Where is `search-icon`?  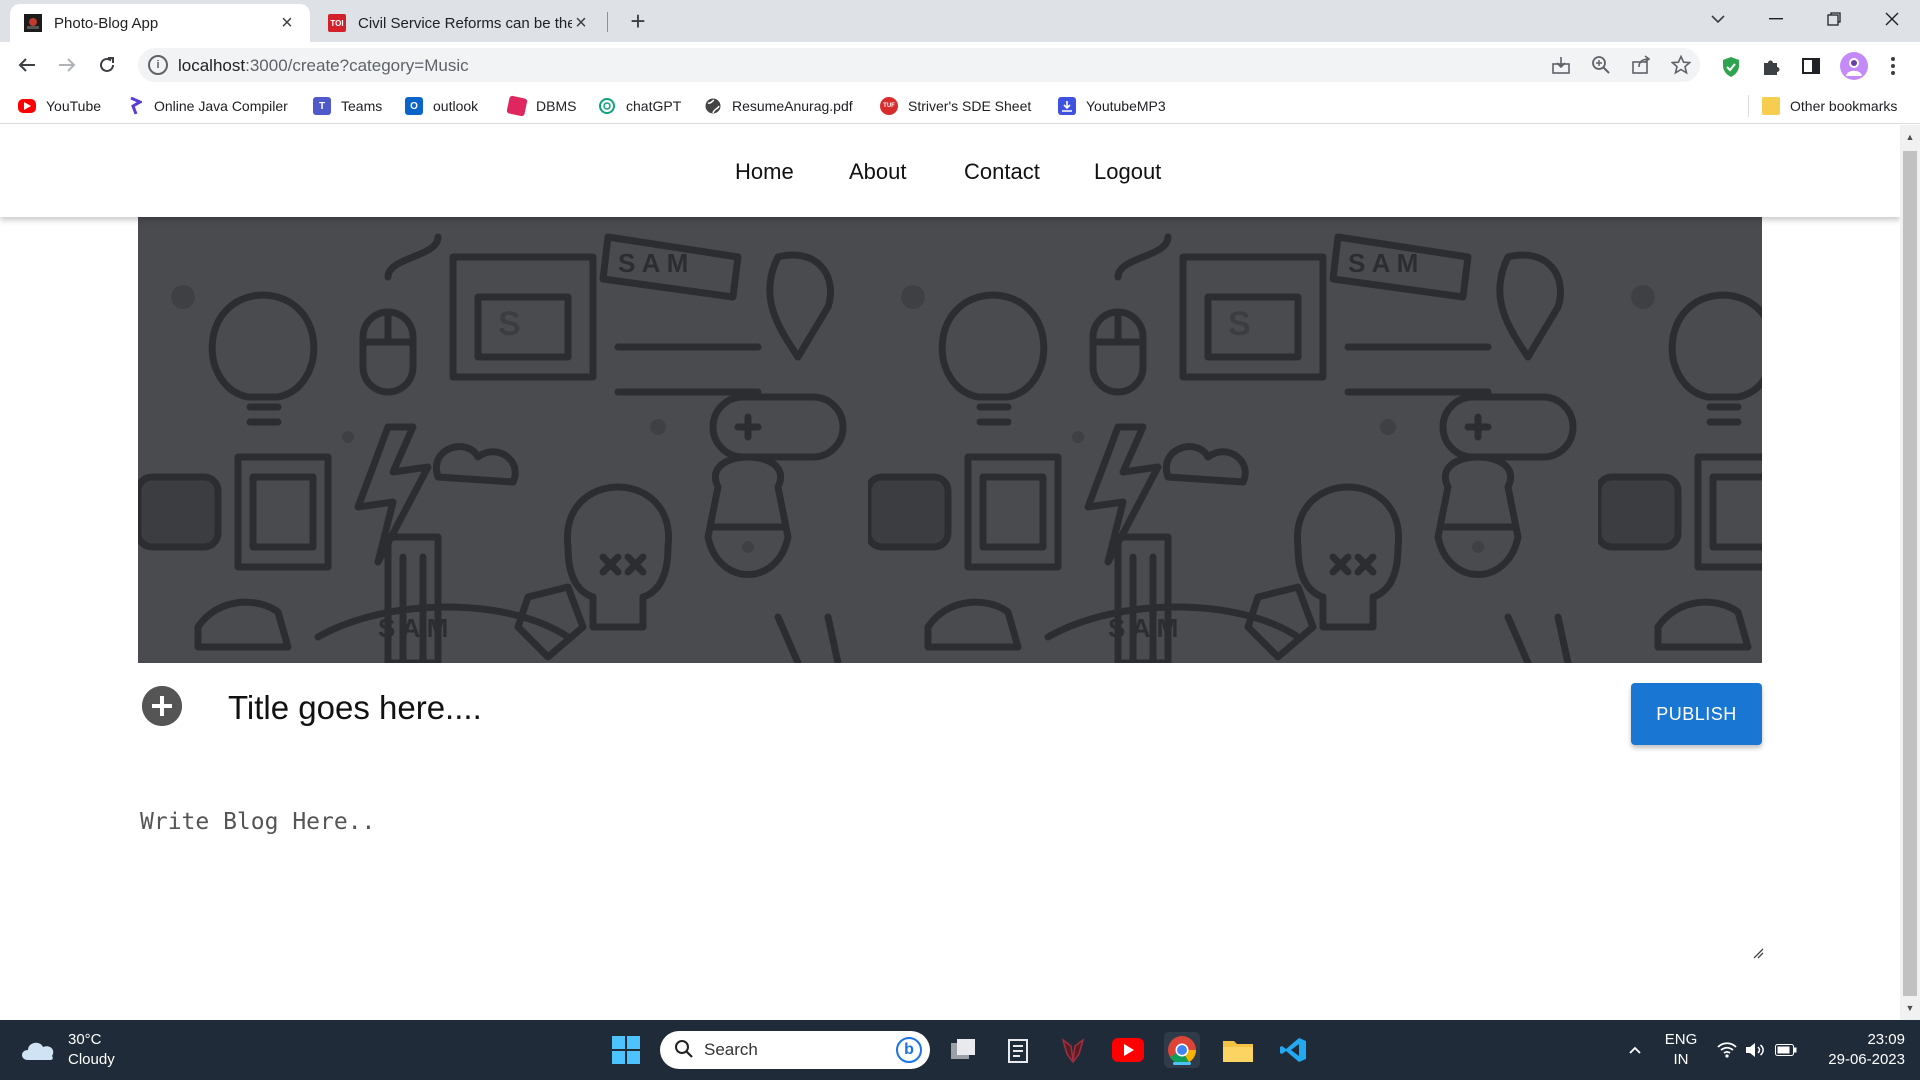
search-icon is located at coordinates (684, 1051).